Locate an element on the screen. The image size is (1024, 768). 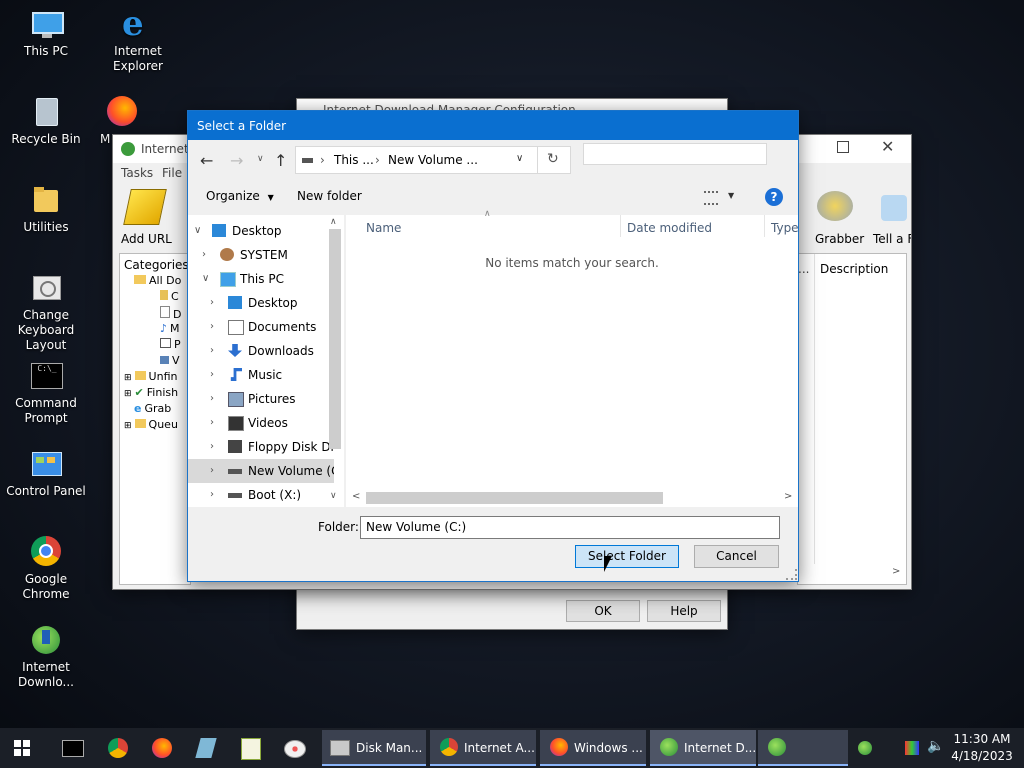
refresh-icon: ↻ is located at coordinates (553, 159).